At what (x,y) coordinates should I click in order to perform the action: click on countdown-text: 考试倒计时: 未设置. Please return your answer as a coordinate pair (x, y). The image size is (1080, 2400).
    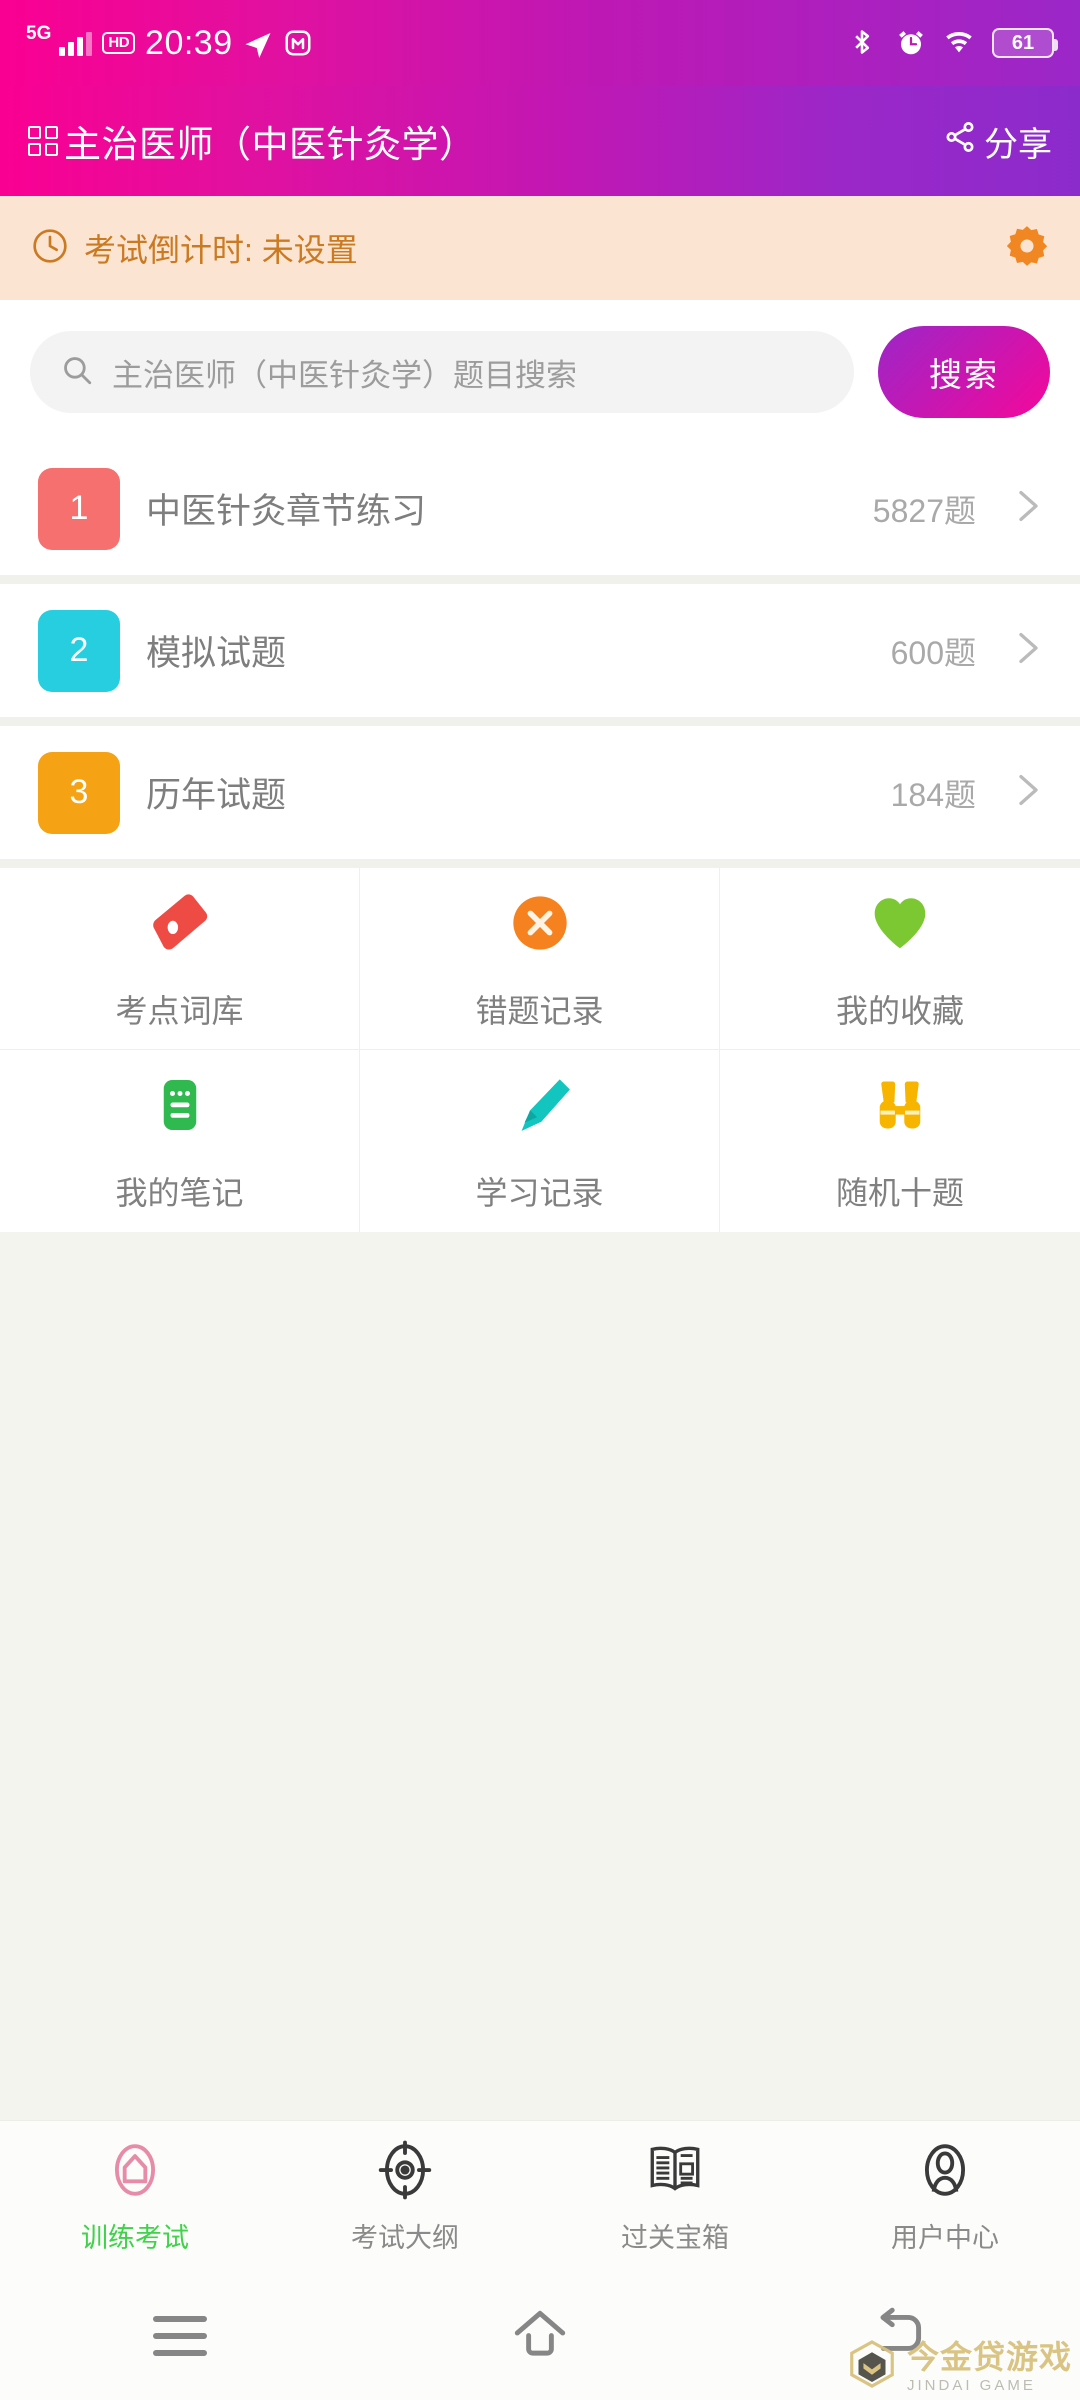
    Looking at the image, I should click on (221, 250).